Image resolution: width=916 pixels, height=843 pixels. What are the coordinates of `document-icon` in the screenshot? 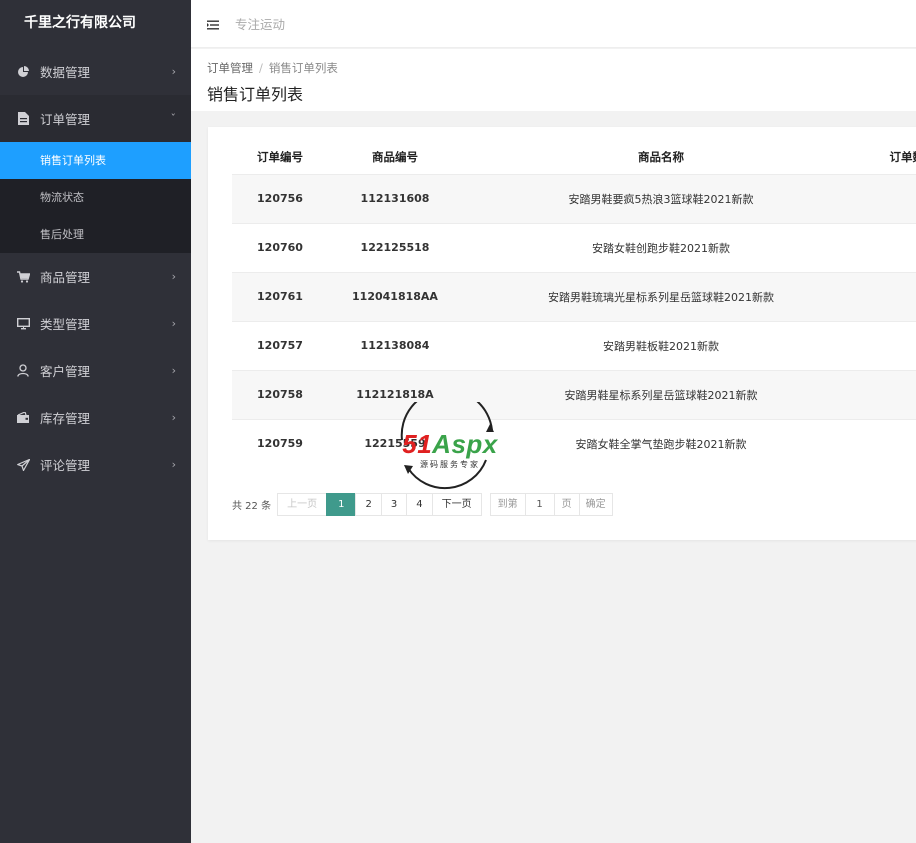 It's located at (23, 119).